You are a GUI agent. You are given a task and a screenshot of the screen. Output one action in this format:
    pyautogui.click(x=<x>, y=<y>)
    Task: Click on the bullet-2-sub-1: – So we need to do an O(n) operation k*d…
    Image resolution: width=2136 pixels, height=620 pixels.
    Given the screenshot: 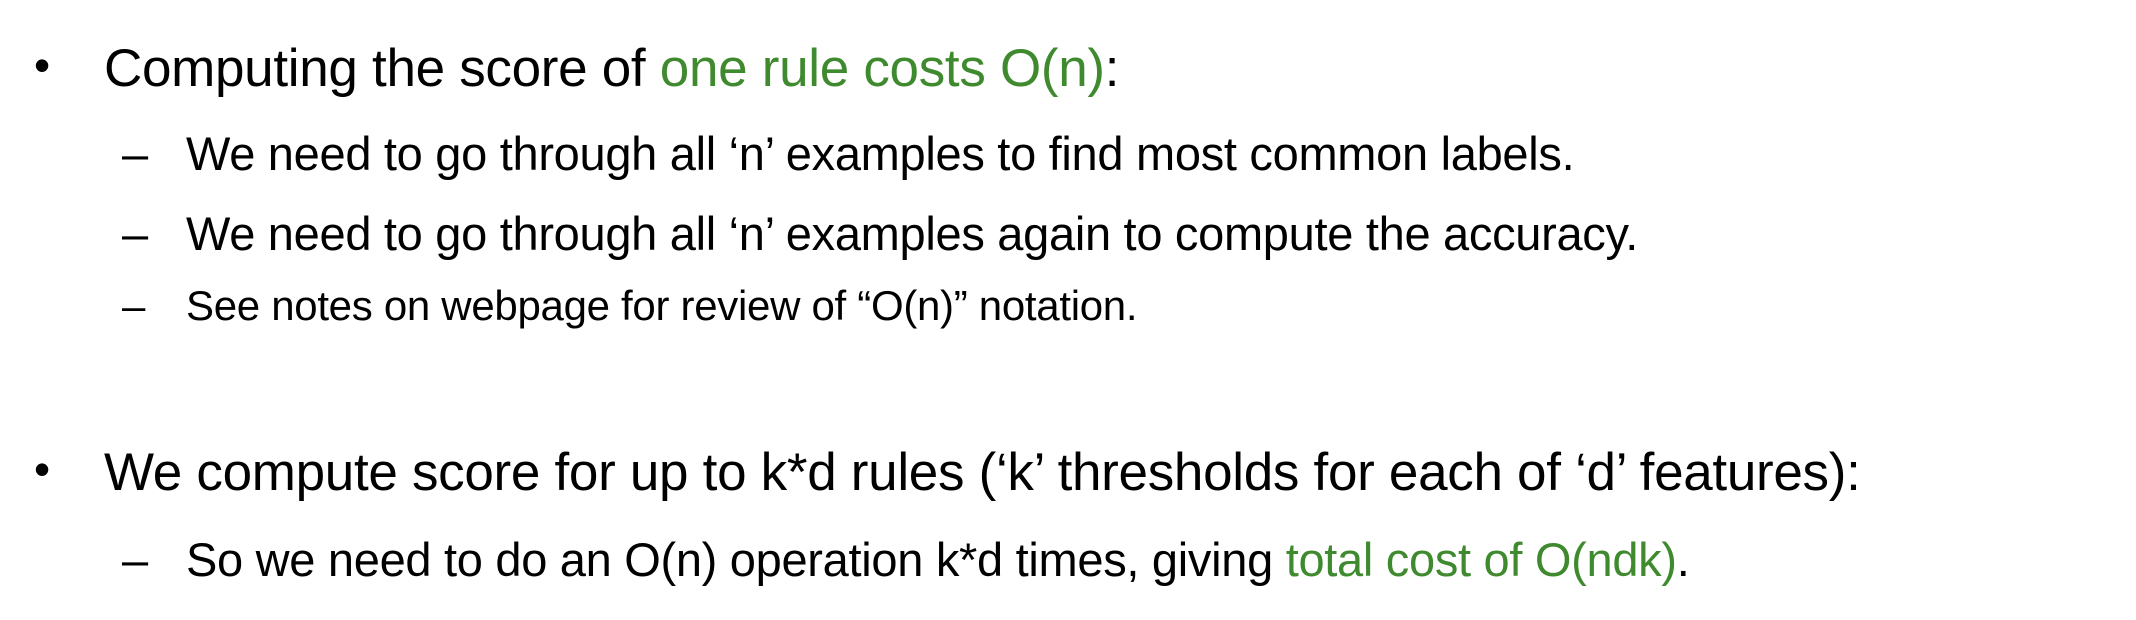 What is the action you would take?
    pyautogui.click(x=906, y=559)
    